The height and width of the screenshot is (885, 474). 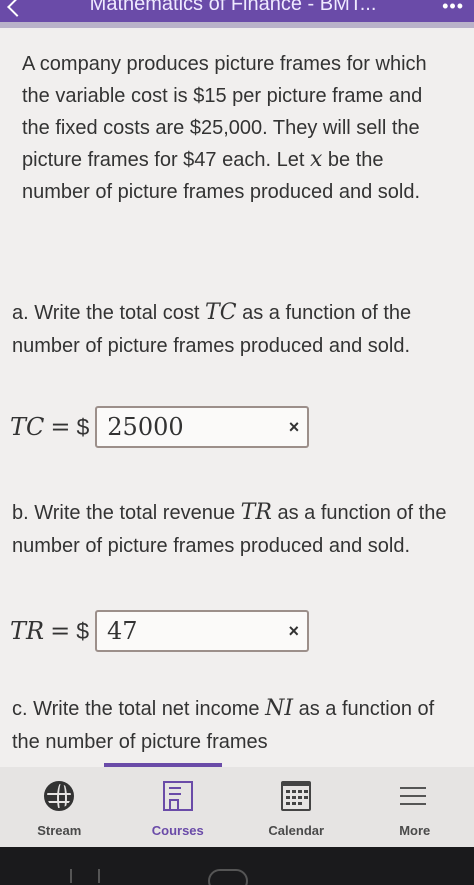 I want to click on tc-input-value: 25000, so click(x=145, y=427).